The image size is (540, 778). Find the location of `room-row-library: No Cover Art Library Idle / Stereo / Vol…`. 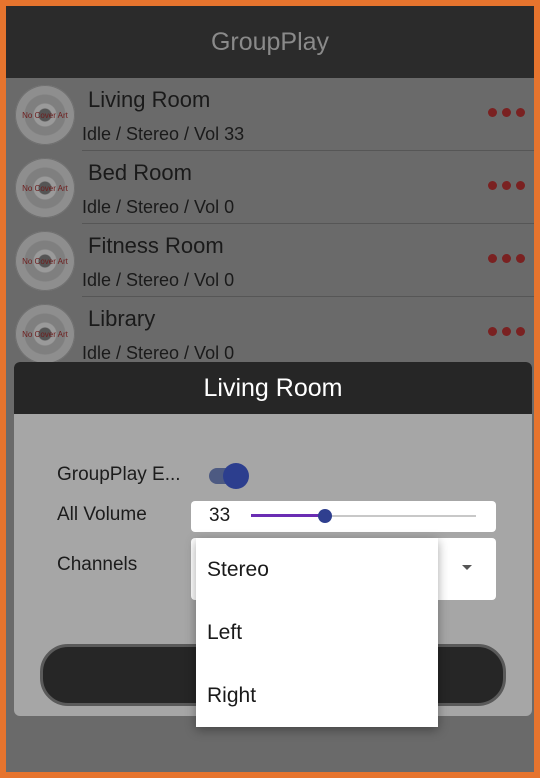

room-row-library: No Cover Art Library Idle / Stereo / Vol… is located at coordinates (270, 333).